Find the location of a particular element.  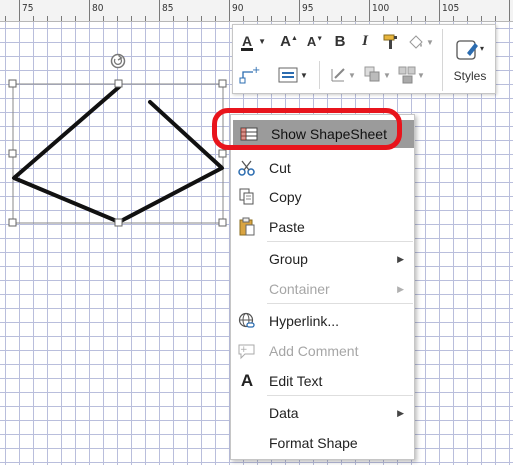

menu-item-label: Cut is located at coordinates (280, 168).